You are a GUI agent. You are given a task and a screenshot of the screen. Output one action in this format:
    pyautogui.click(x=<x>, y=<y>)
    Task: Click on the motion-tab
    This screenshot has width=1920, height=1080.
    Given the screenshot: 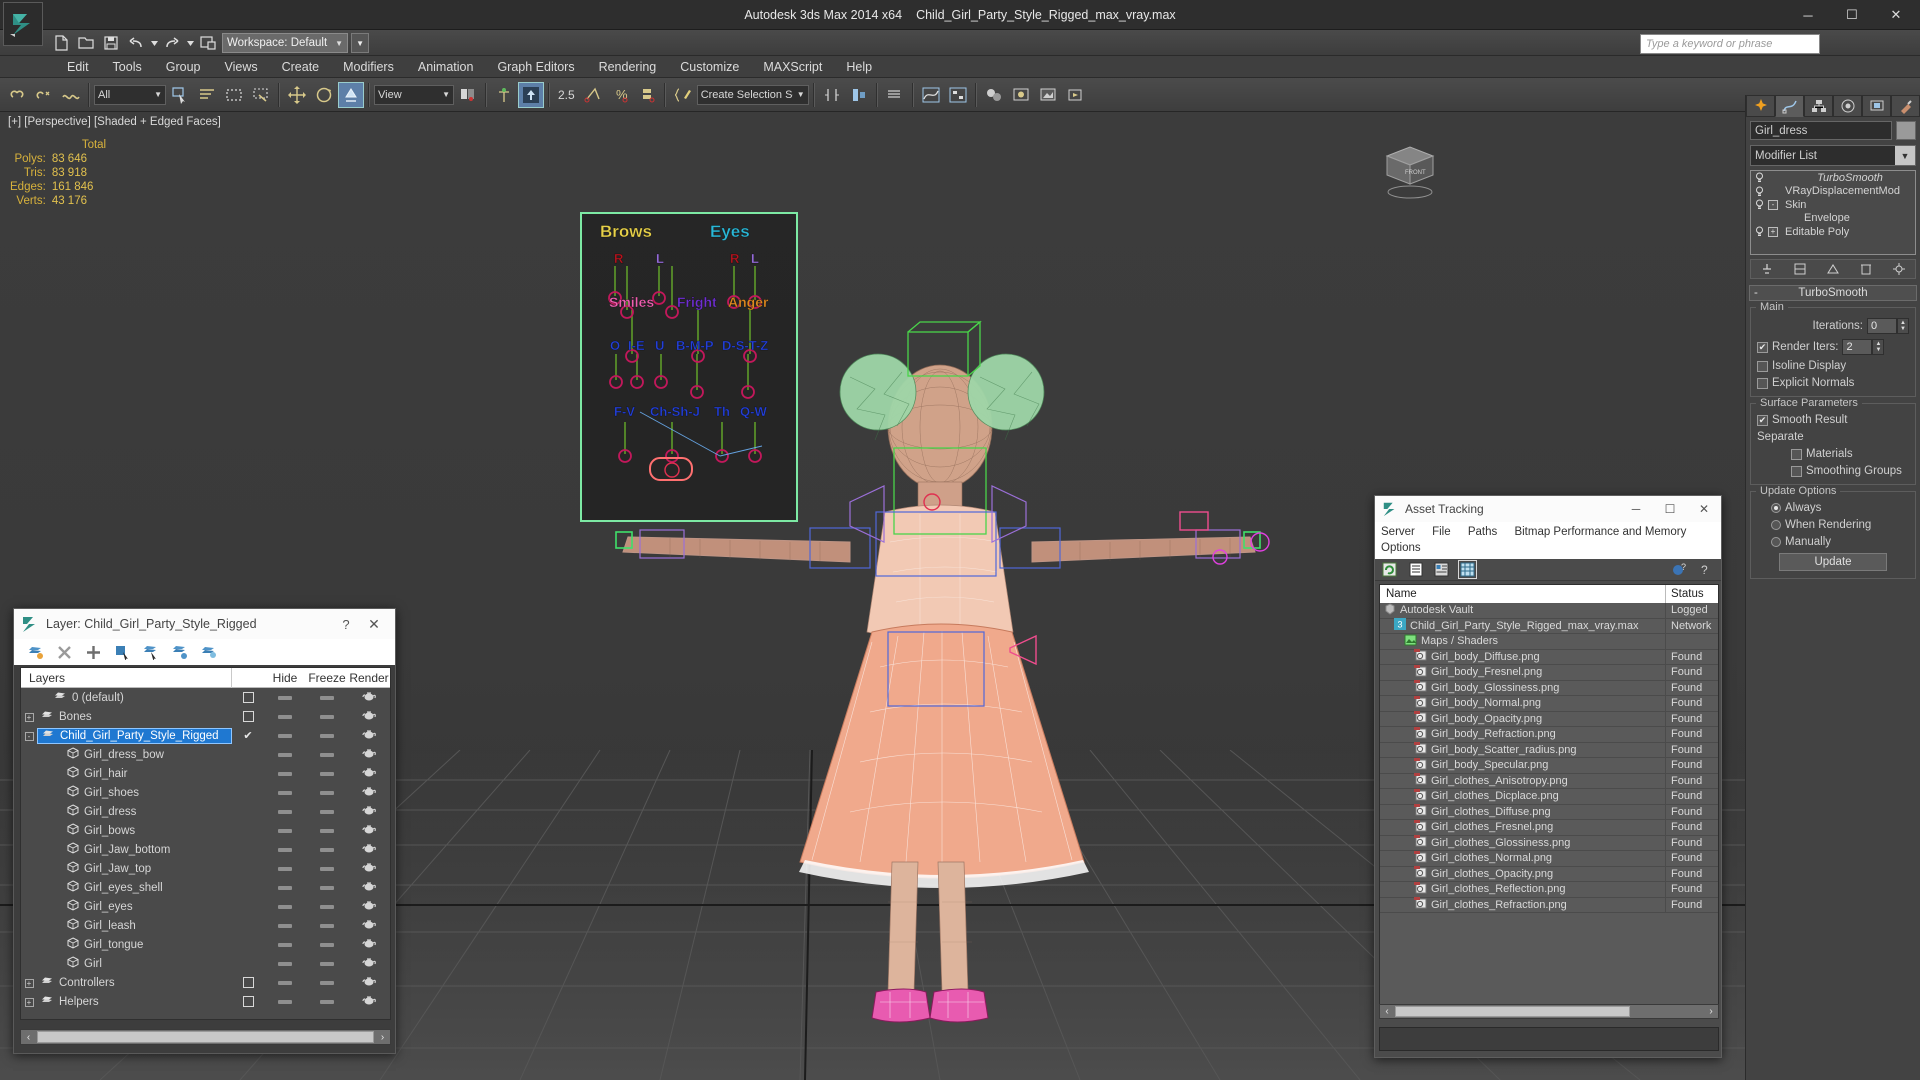 What is the action you would take?
    pyautogui.click(x=1847, y=106)
    